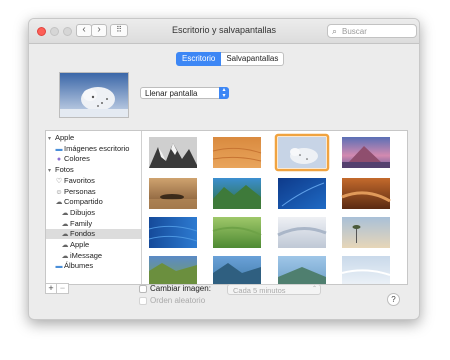 The height and width of the screenshot is (360, 450). I want to click on person-icon: ☺, so click(59, 192).